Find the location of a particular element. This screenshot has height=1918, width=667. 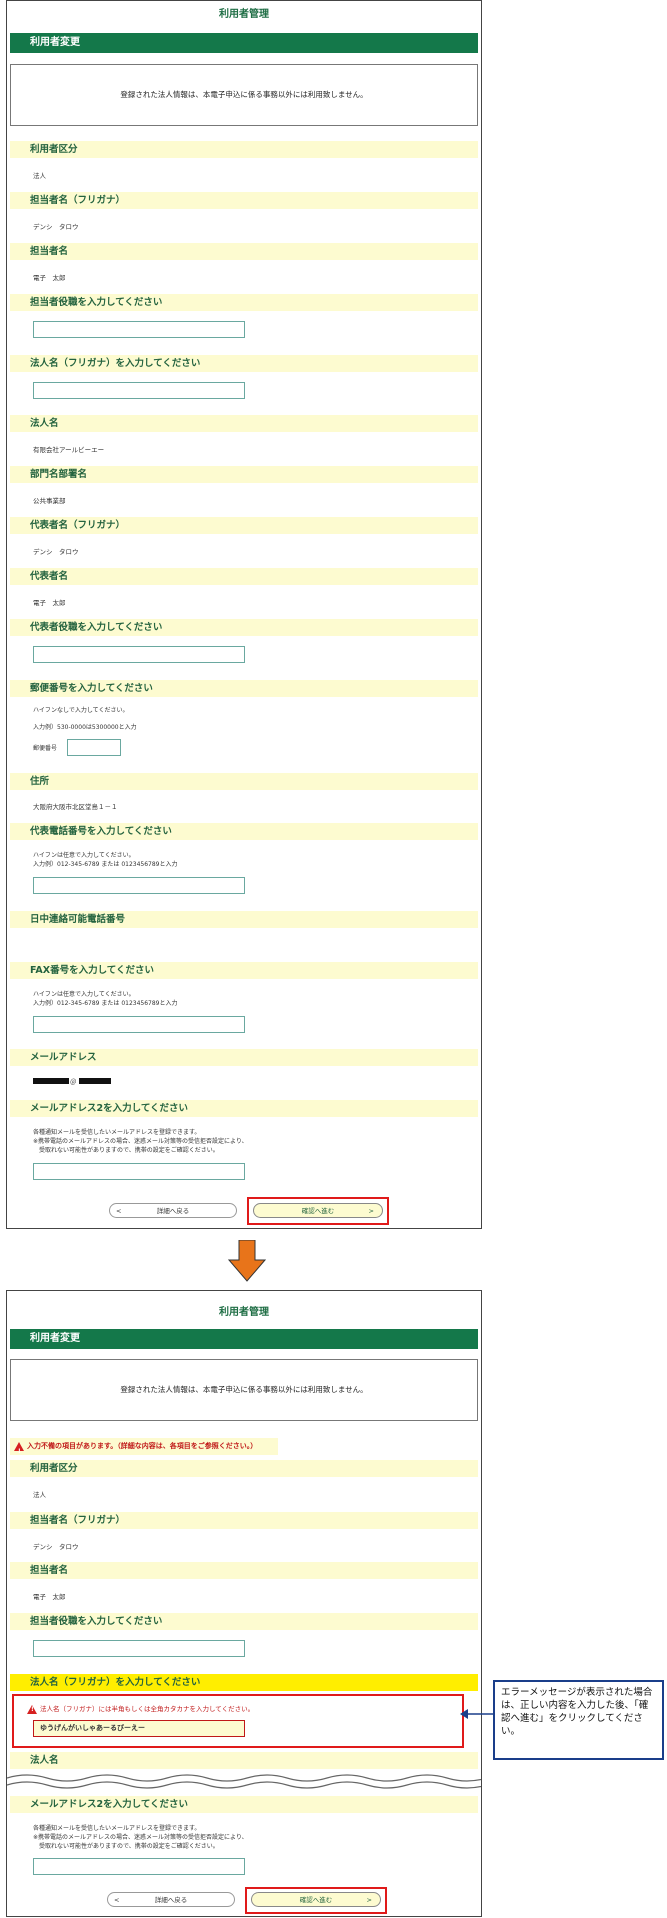

postal-help-2: 入力例）530-0000は5300000と入力 is located at coordinates (85, 727).